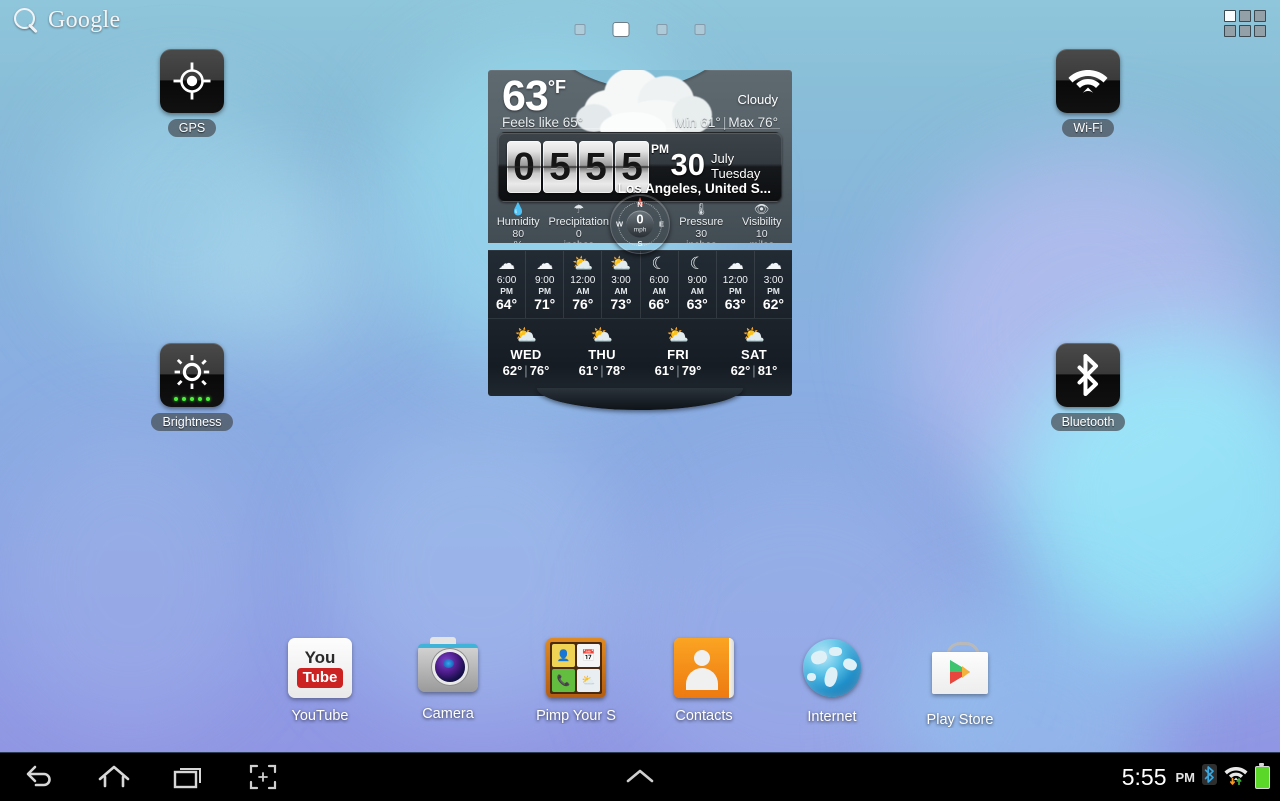 This screenshot has width=1280, height=801. What do you see at coordinates (704, 670) in the screenshot?
I see `contacts-icon` at bounding box center [704, 670].